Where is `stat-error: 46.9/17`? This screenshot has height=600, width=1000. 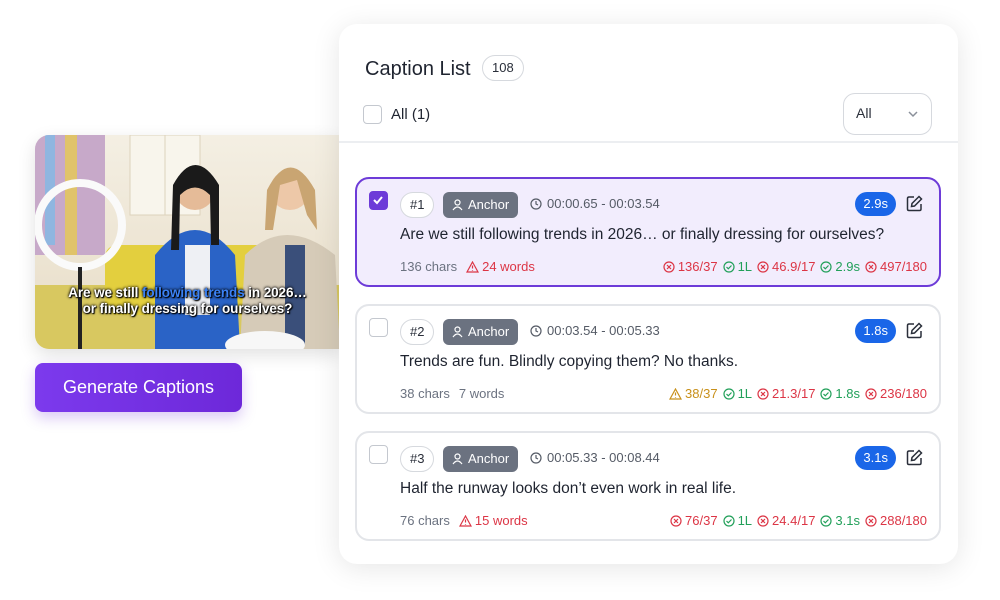
stat-error: 46.9/17 is located at coordinates (786, 266).